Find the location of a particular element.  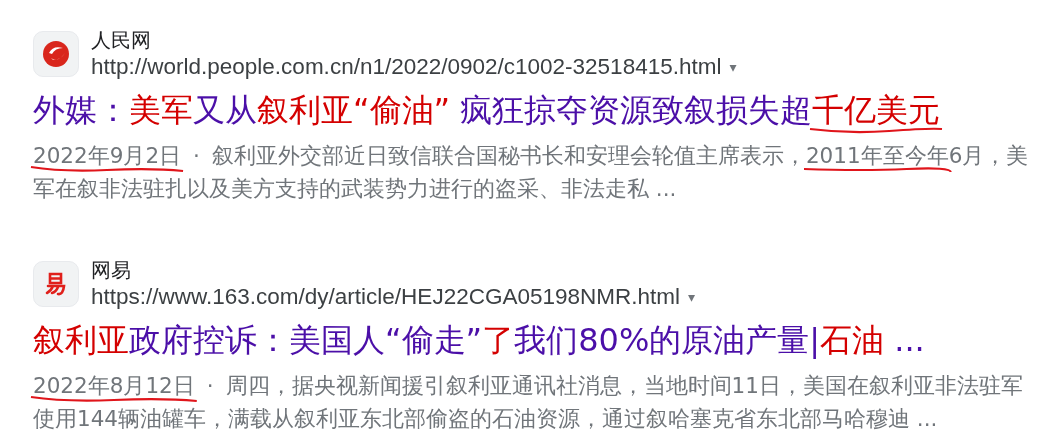

result-url: http://world.people.com.cn/n1/2022/0902/c1002-32518415.html is located at coordinates (406, 67).